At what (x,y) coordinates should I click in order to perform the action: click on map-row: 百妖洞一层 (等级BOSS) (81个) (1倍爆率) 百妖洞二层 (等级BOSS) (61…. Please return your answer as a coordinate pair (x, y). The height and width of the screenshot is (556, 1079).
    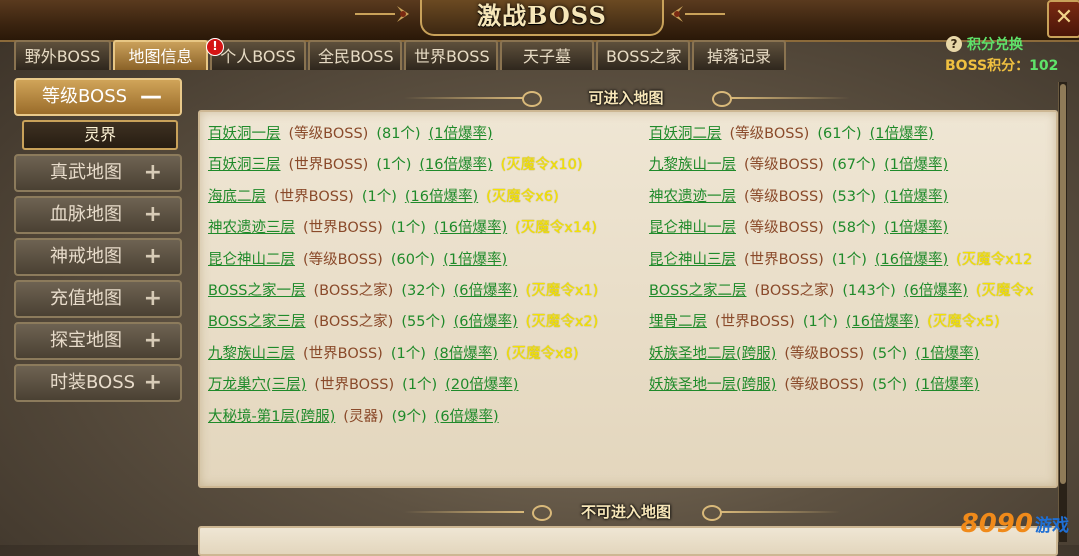
    Looking at the image, I should click on (632, 135).